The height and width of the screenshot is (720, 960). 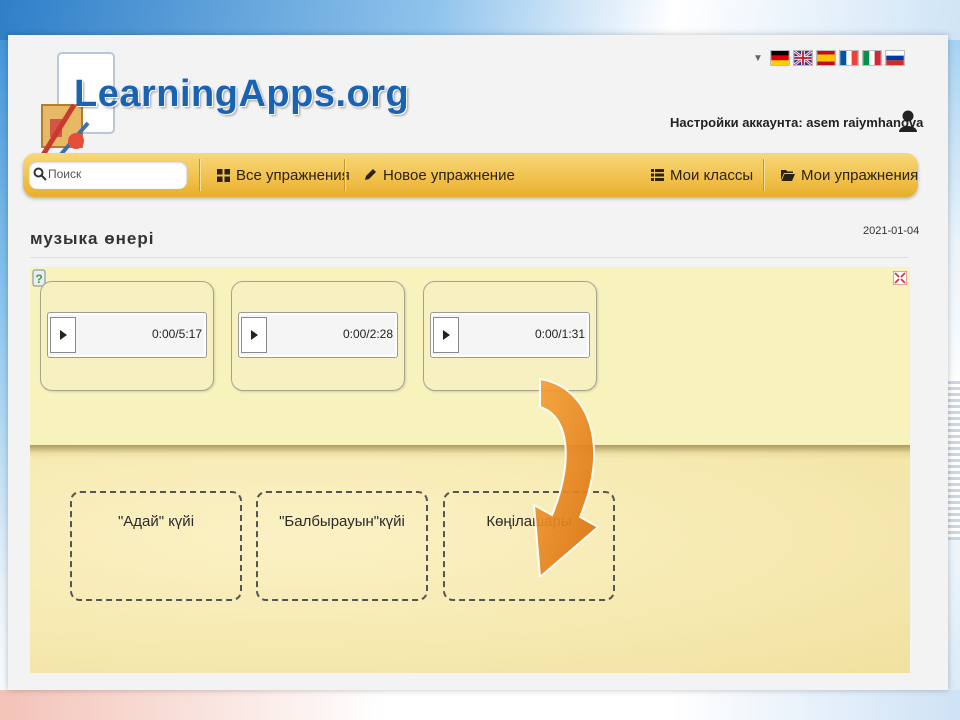 What do you see at coordinates (657, 175) in the screenshot?
I see `list-icon` at bounding box center [657, 175].